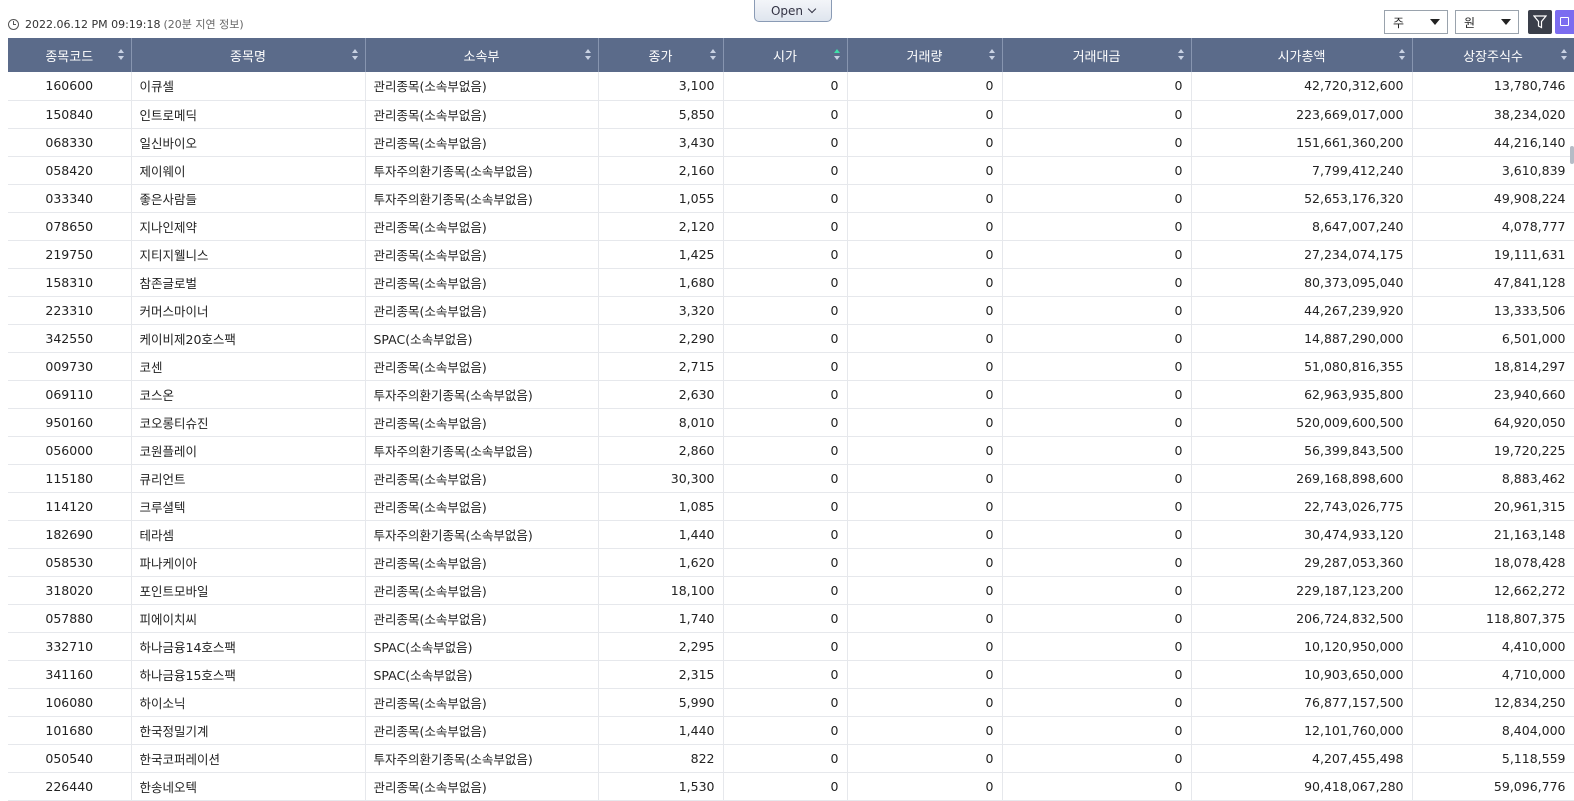  I want to click on cell-listed-shares: 38,234,020, so click(1493, 114).